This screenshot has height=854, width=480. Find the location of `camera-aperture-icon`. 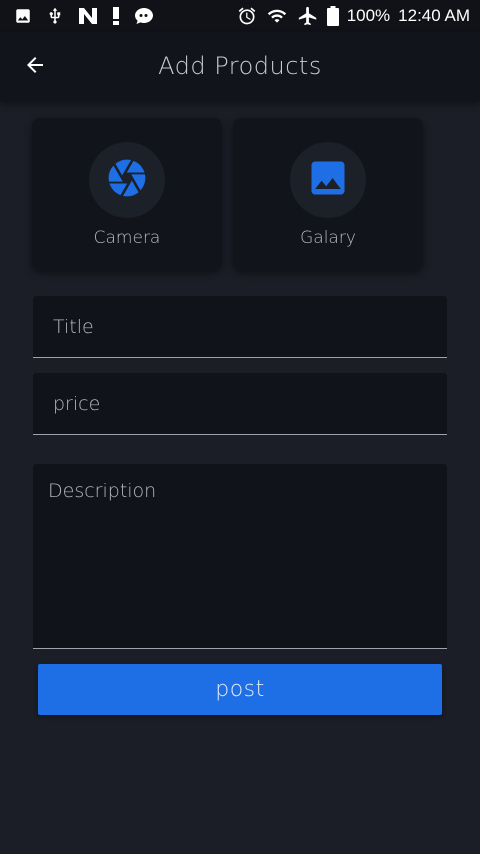

camera-aperture-icon is located at coordinates (127, 180).